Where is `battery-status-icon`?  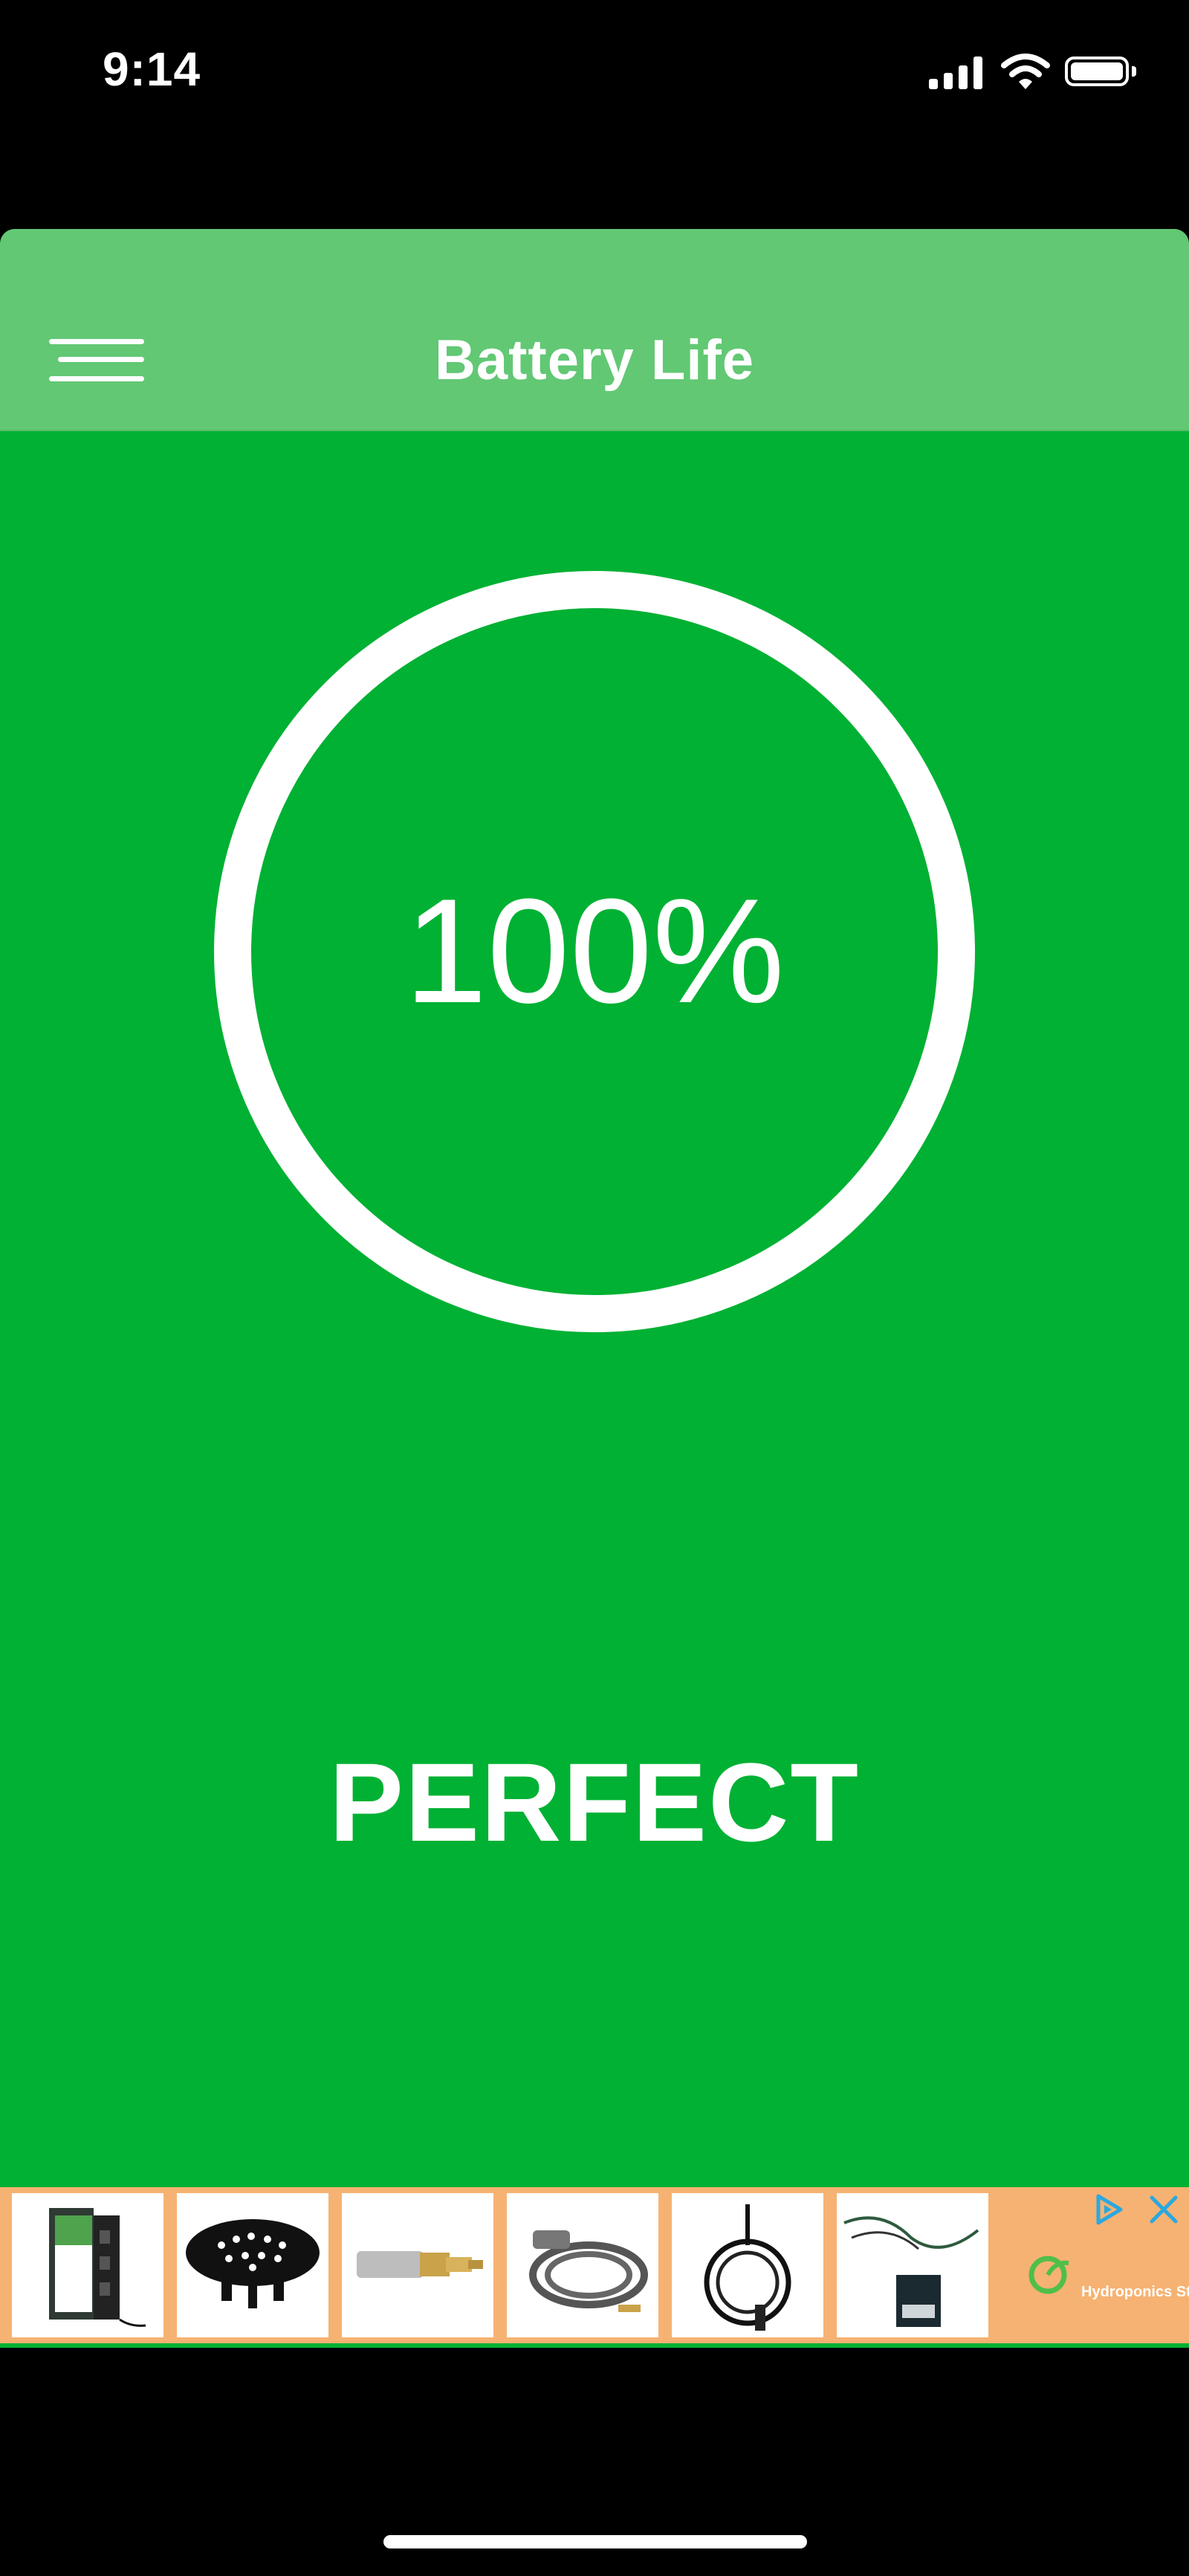 battery-status-icon is located at coordinates (1101, 73).